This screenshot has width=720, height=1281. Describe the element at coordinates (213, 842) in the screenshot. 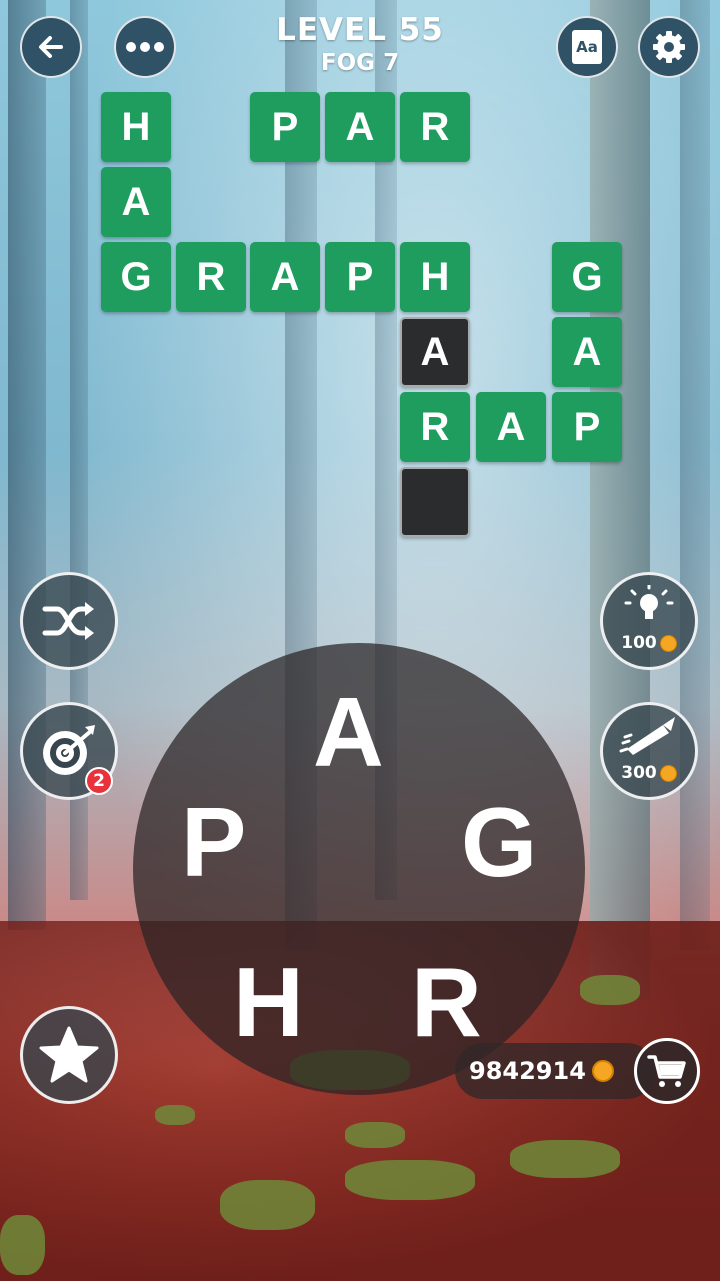

I see `wheel-letter: P` at that location.